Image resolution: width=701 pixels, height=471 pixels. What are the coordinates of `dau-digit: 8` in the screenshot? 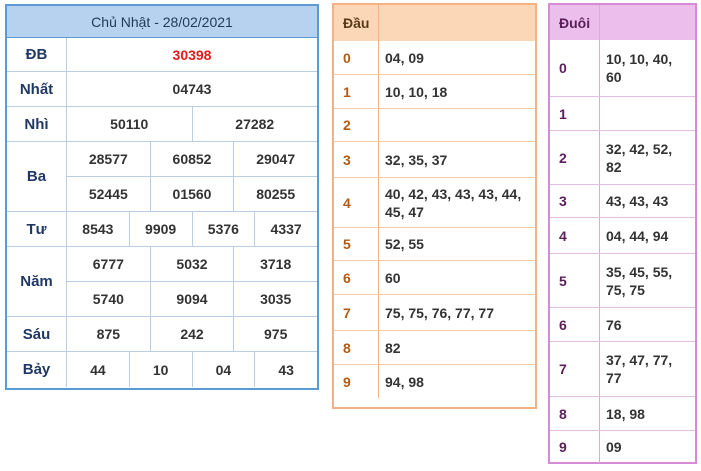 It's located at (356, 347).